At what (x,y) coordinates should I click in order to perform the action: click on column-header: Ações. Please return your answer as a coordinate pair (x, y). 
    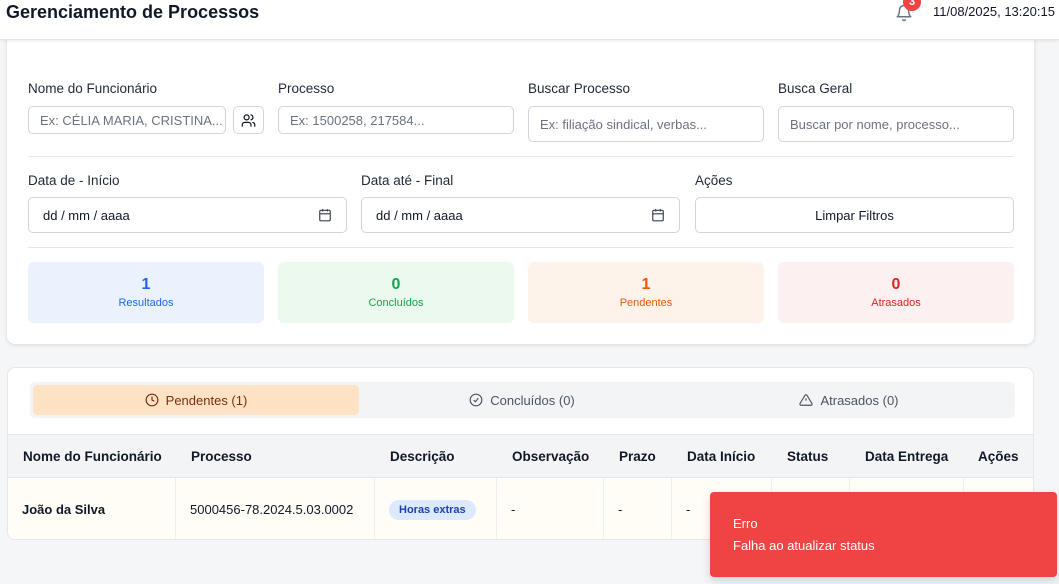
    Looking at the image, I should click on (998, 456).